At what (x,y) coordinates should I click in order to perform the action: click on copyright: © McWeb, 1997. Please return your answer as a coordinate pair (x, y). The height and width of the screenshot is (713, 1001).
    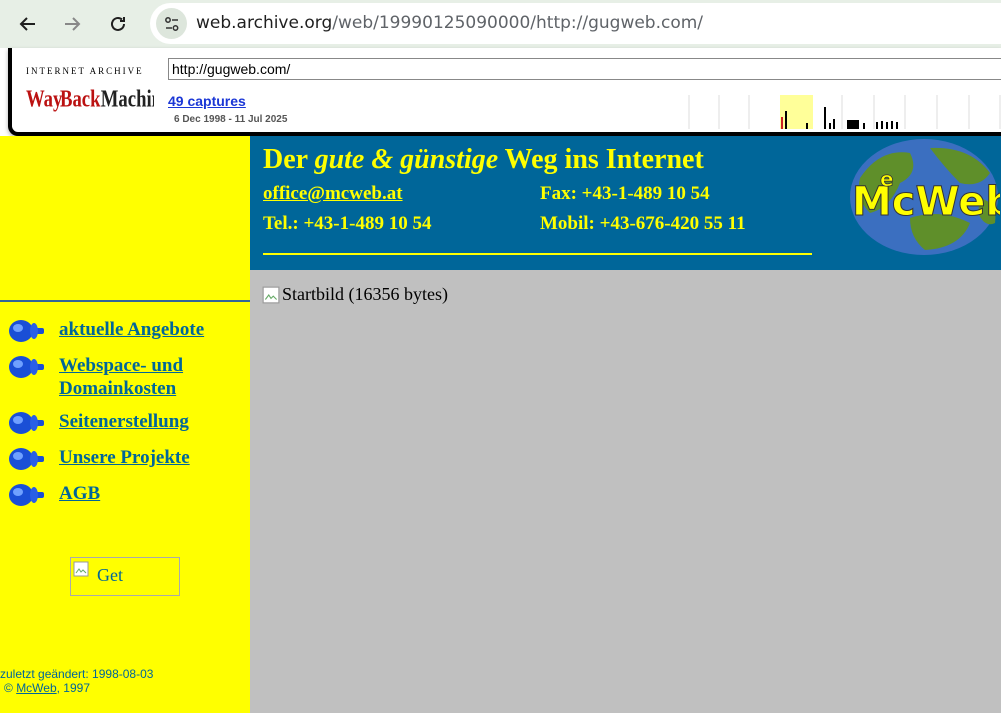
    Looking at the image, I should click on (76, 688).